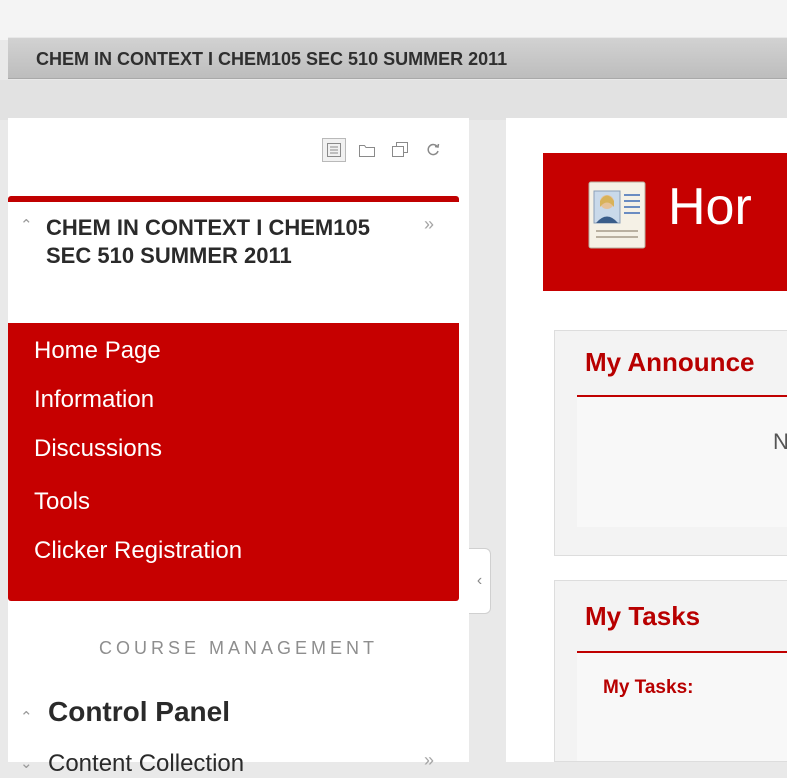 This screenshot has width=787, height=778. What do you see at coordinates (648, 687) in the screenshot?
I see `my-tasks-label: My Tasks:` at bounding box center [648, 687].